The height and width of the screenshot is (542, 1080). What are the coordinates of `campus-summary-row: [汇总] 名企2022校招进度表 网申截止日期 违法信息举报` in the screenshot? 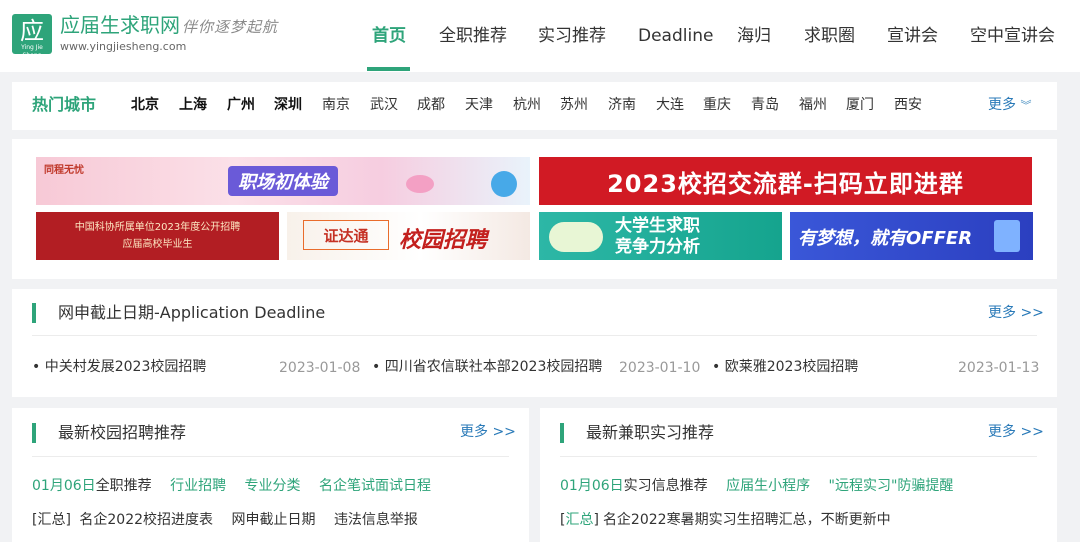 It's located at (232, 520).